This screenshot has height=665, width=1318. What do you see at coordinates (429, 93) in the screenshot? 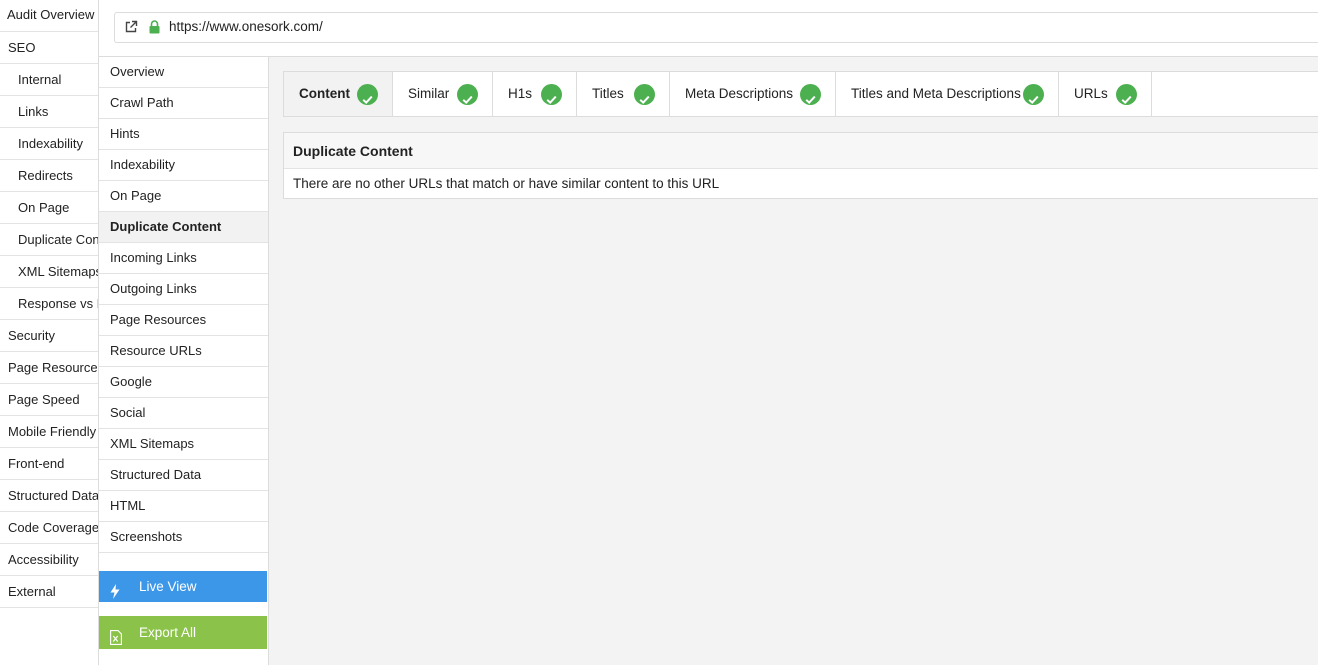
I see `tab-label: Similar` at bounding box center [429, 93].